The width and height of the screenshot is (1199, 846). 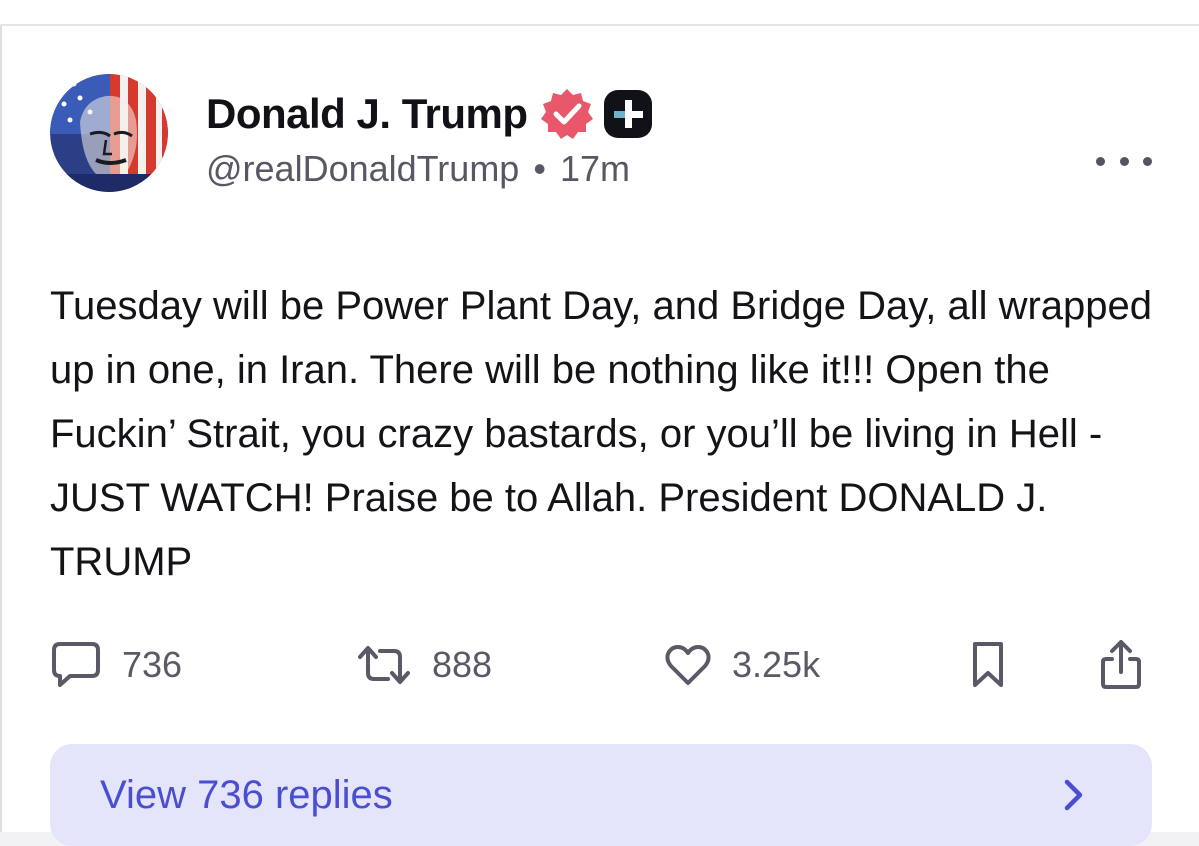 What do you see at coordinates (246, 795) in the screenshot?
I see `view-replies-label: View 736 replies` at bounding box center [246, 795].